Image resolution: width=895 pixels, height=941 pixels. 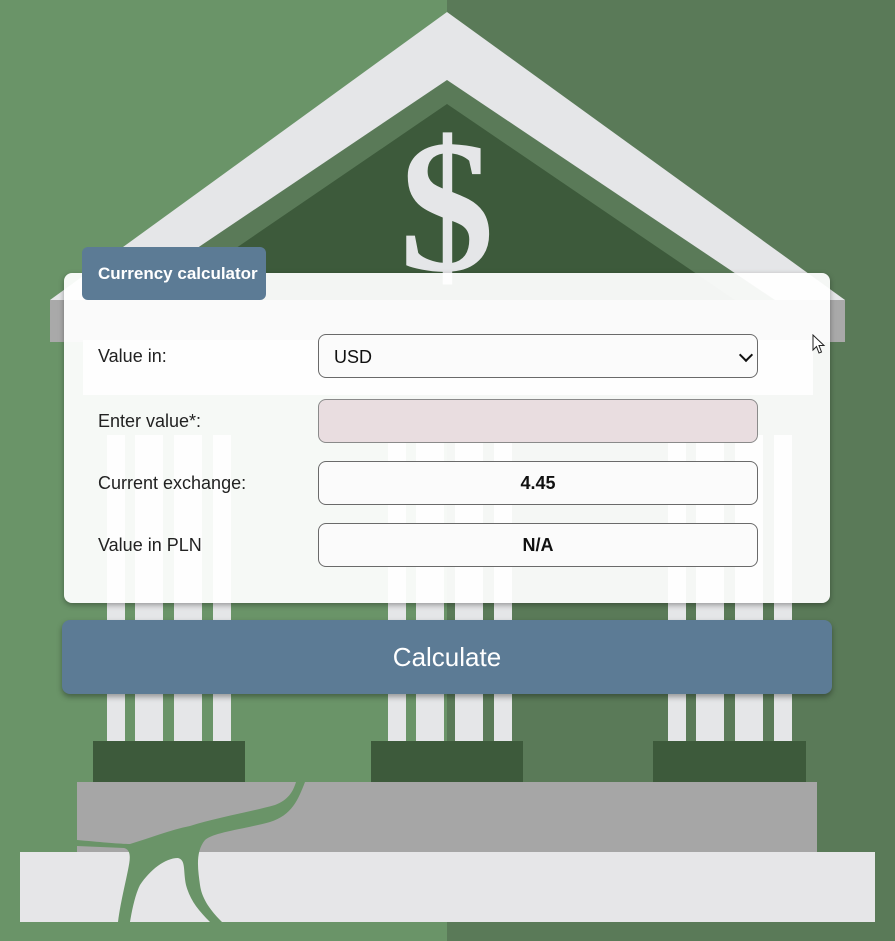 I want to click on chevron-down-icon, so click(x=746, y=355).